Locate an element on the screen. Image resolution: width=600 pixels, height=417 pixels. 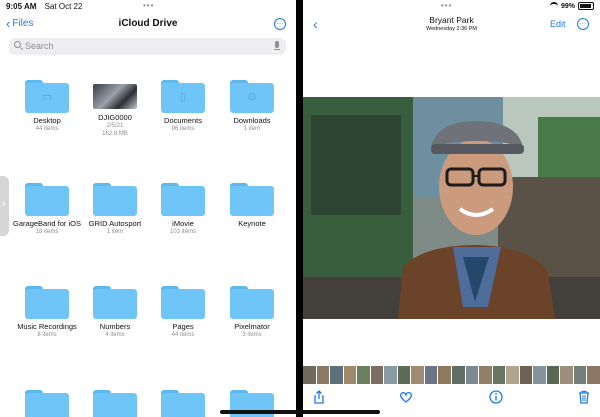
status-bar-right: 99% is located at coordinates (571, 6).